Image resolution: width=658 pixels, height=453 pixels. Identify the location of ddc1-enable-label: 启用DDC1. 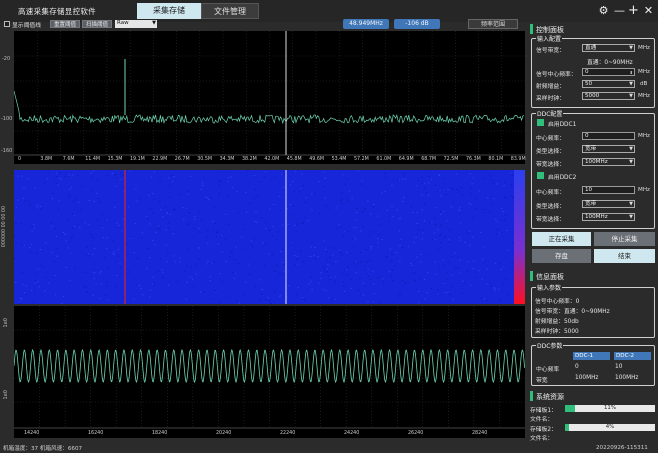
(562, 125).